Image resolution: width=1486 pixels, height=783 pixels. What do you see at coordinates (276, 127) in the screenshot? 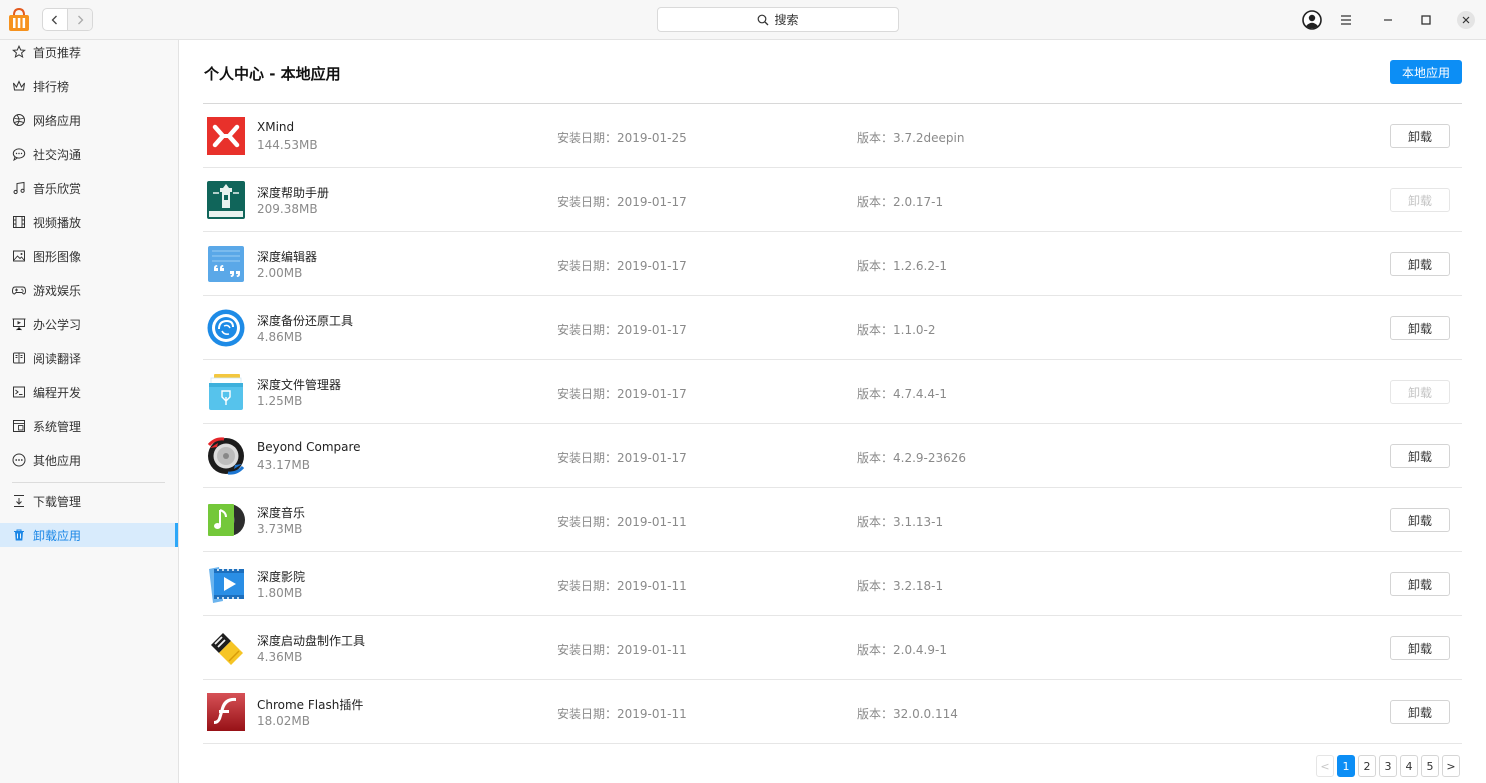
I see `app-name: XMind` at bounding box center [276, 127].